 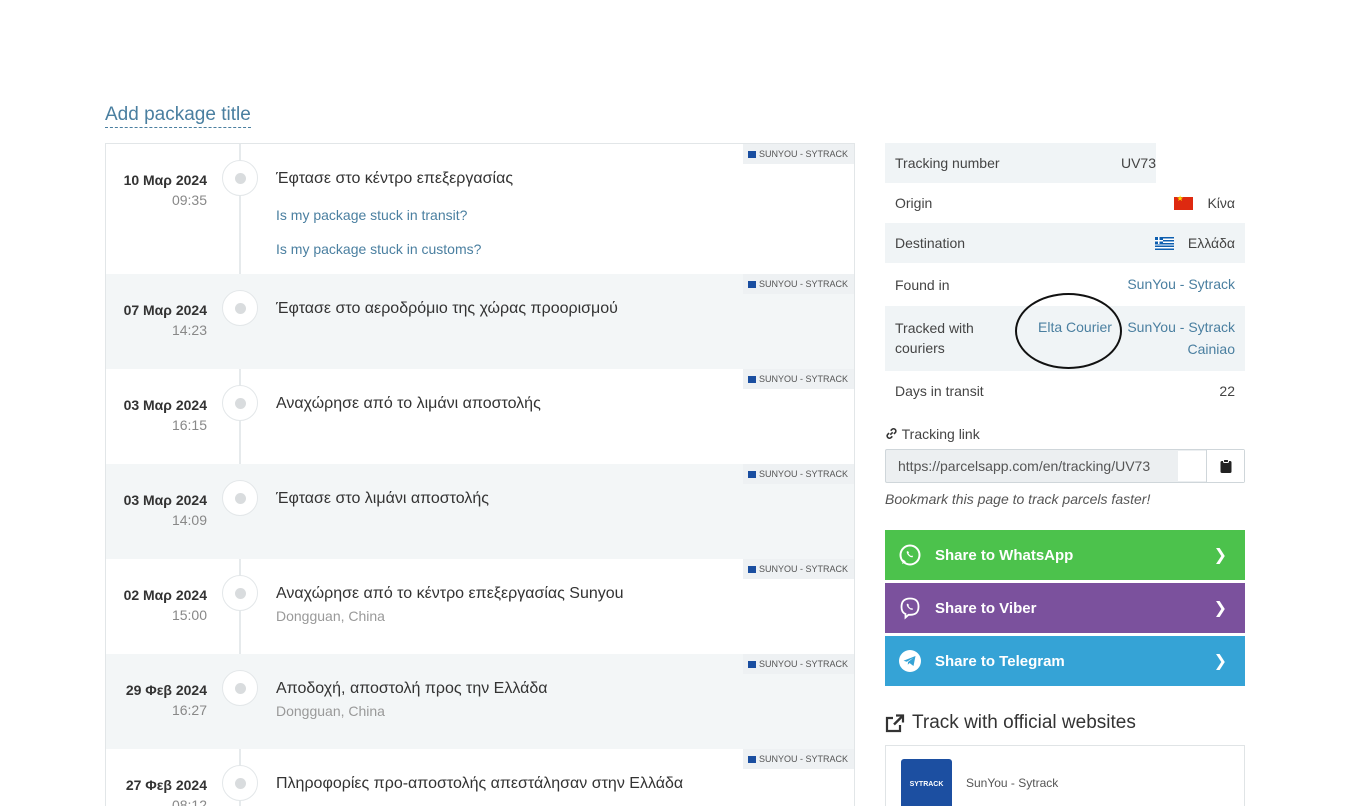 I want to click on event-date: 07 Μαρ 2024, so click(x=165, y=310).